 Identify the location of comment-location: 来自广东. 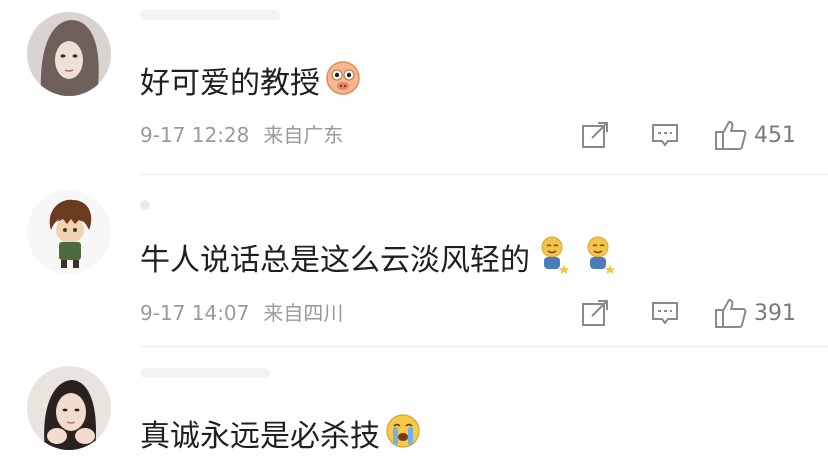
(303, 135).